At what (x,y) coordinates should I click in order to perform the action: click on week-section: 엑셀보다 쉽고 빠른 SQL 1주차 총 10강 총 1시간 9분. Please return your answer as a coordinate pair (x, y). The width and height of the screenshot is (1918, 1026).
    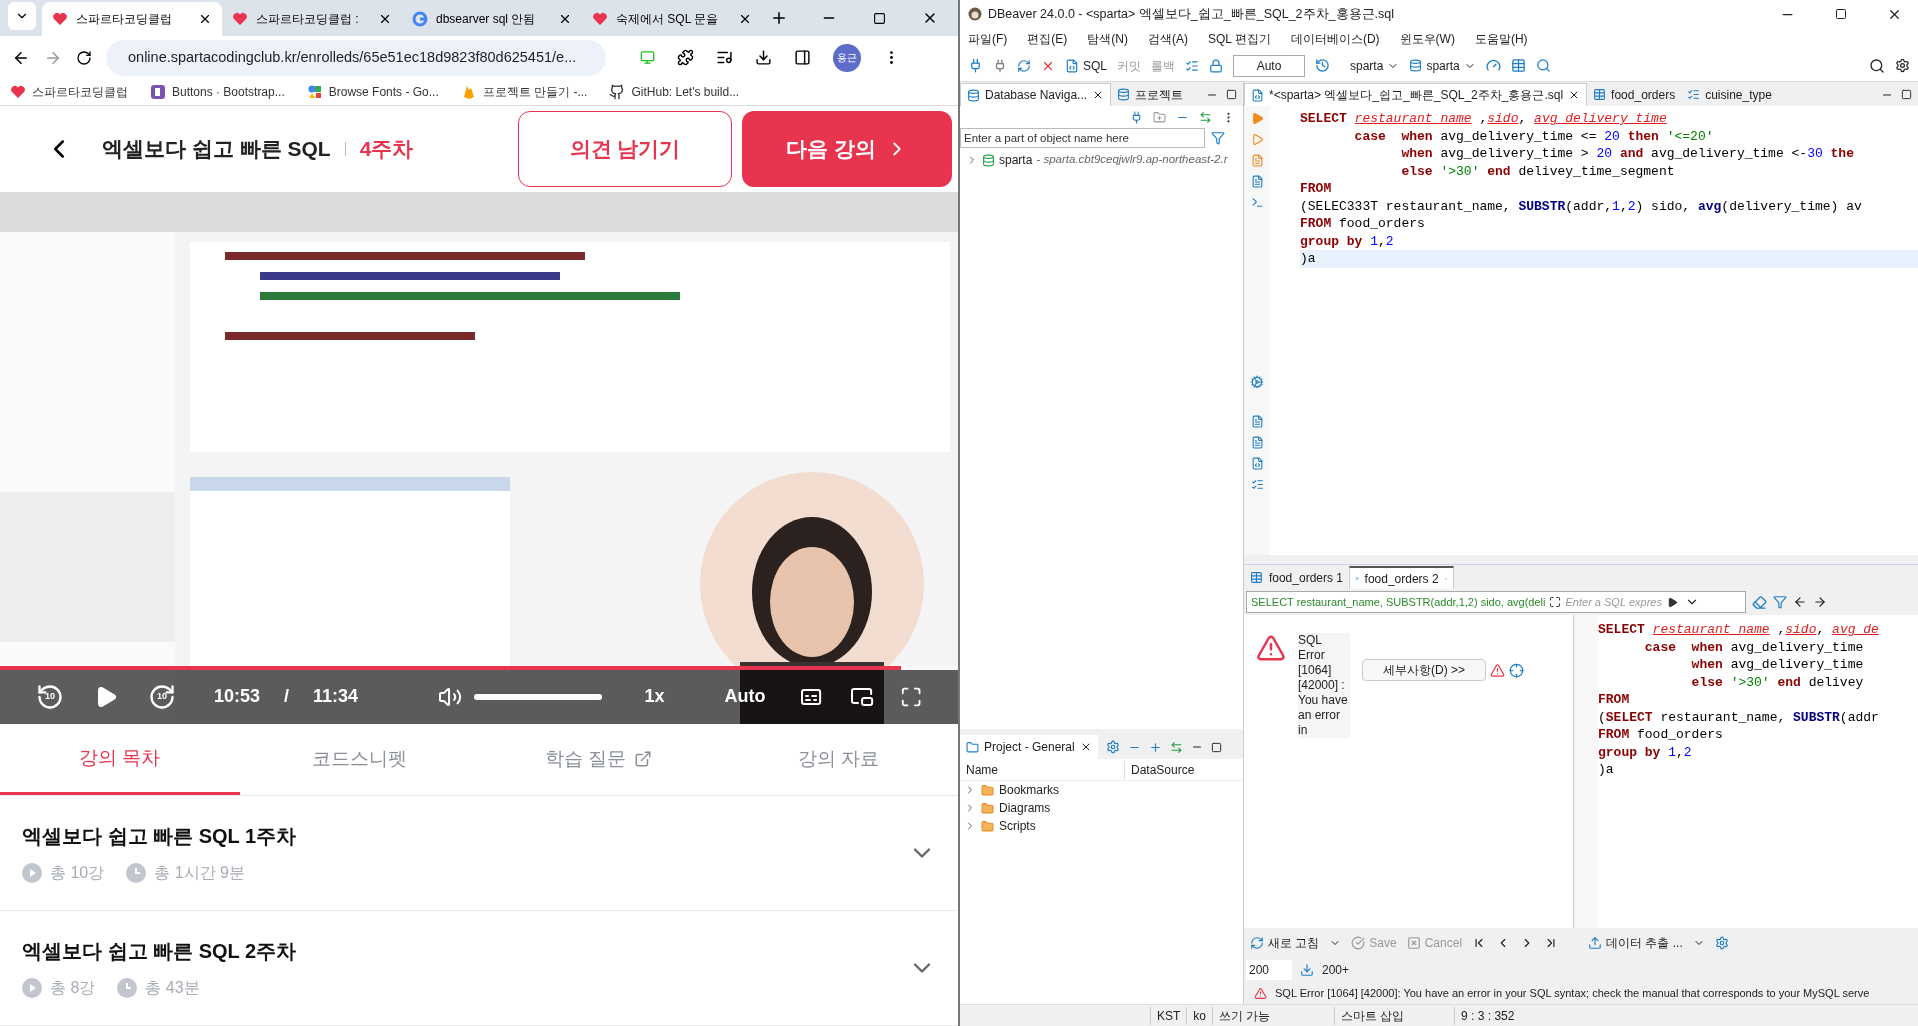
    Looking at the image, I should click on (479, 853).